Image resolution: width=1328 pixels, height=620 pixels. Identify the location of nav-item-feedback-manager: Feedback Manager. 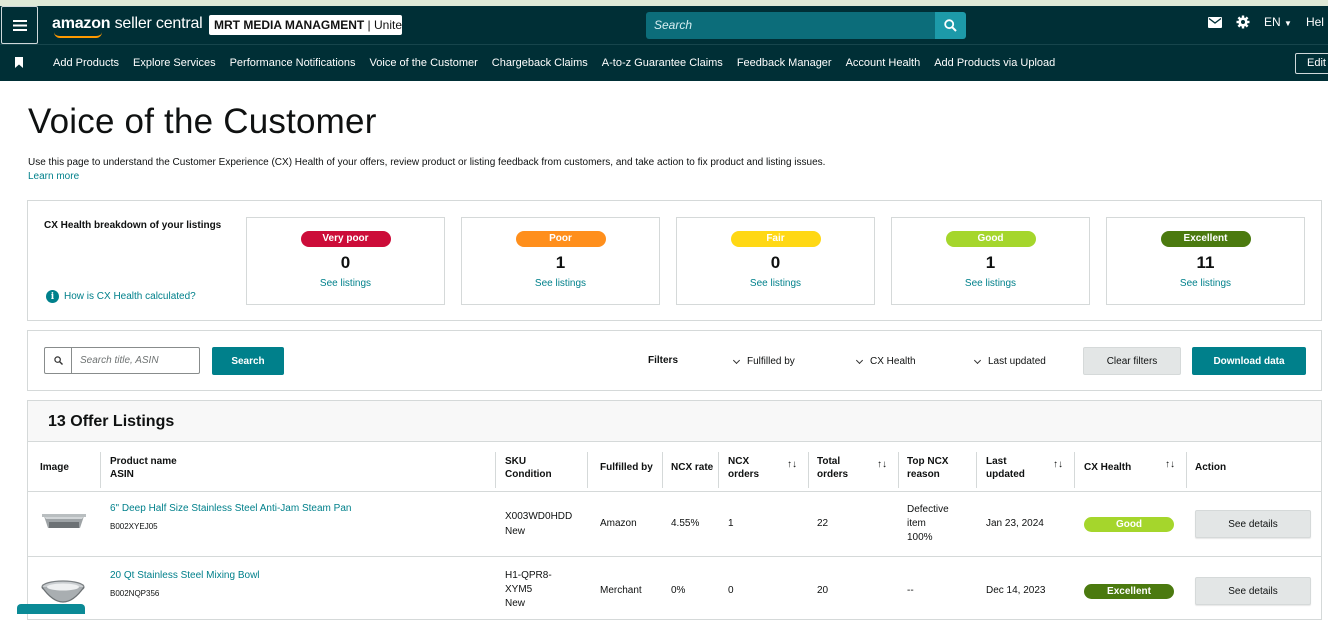
(784, 63).